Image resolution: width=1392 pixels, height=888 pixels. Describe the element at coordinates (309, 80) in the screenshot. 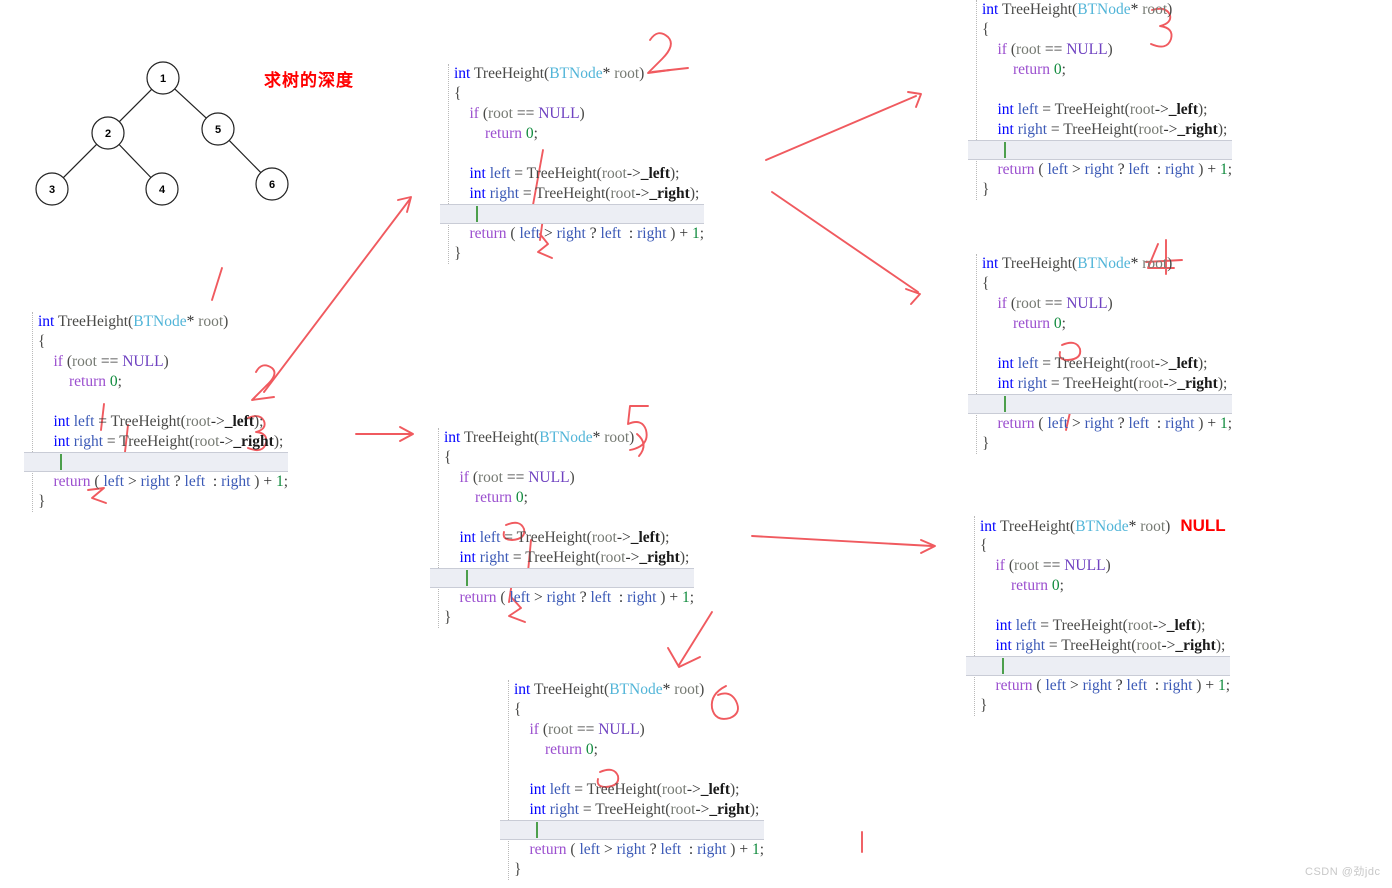

I see `diagram-title-note: 求树的深度` at that location.